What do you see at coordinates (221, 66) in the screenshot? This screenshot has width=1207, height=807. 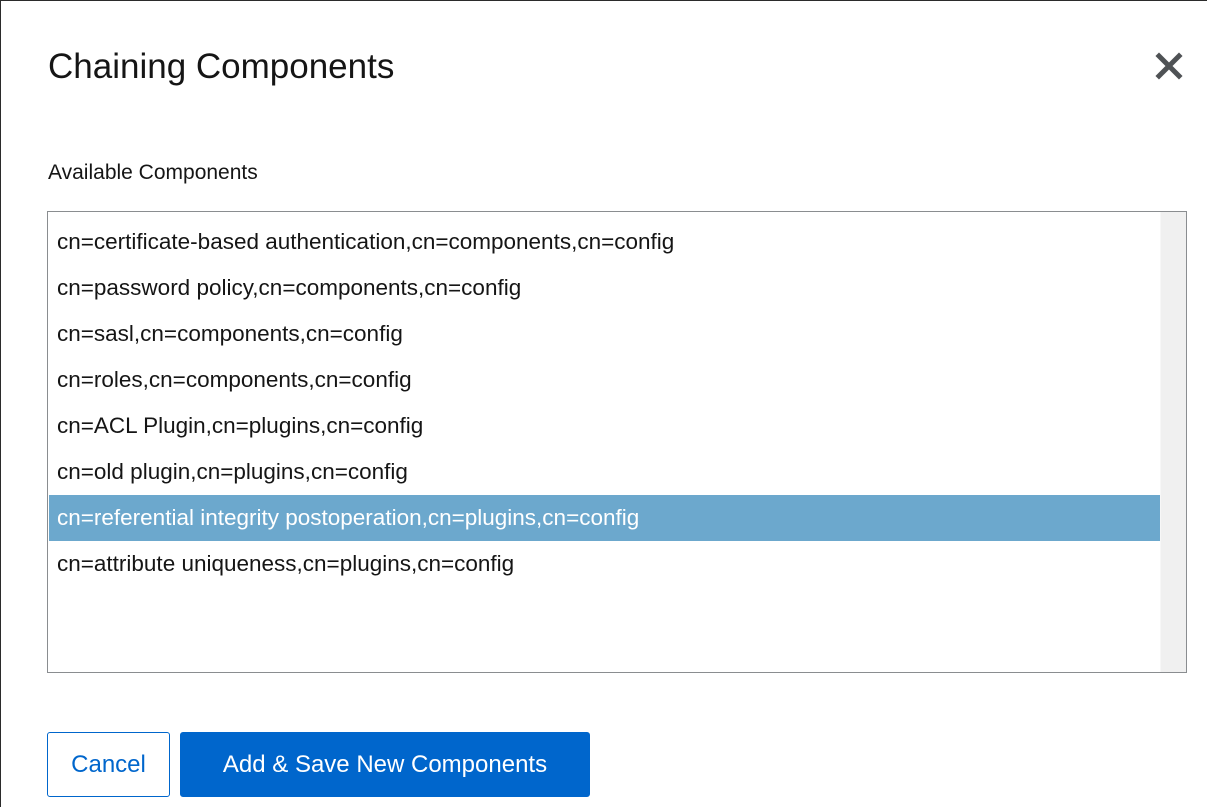 I see `dialog-title: Chaining Components` at bounding box center [221, 66].